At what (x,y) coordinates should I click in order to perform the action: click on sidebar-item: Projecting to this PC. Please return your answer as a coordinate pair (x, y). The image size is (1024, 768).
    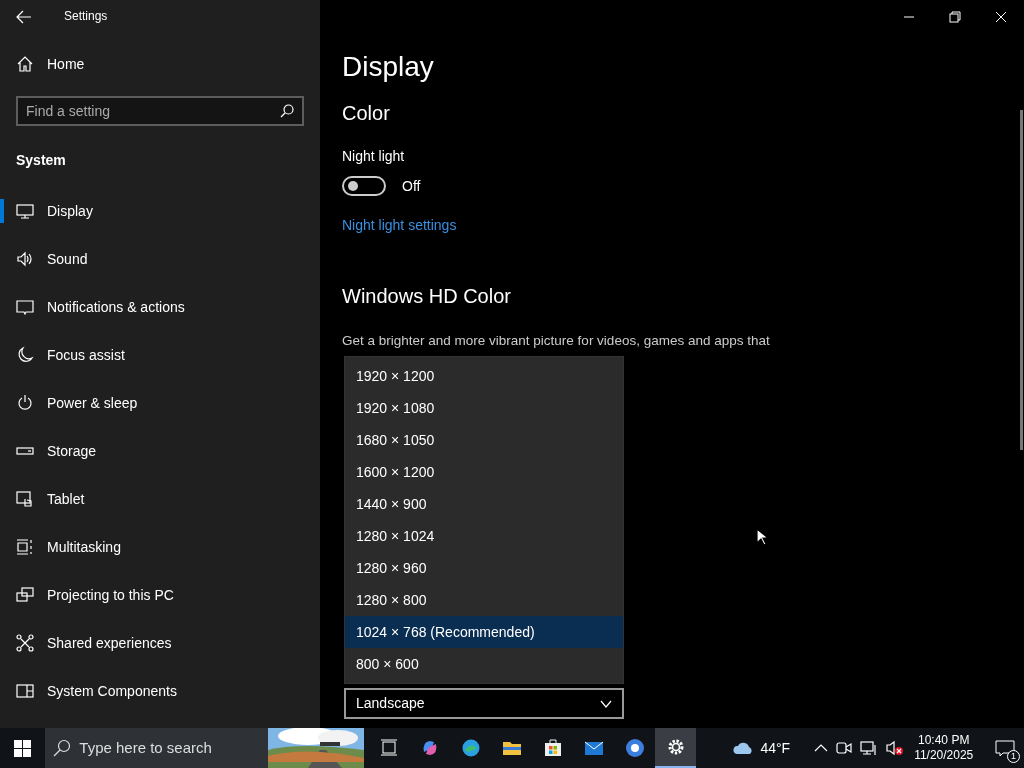
    Looking at the image, I should click on (110, 595).